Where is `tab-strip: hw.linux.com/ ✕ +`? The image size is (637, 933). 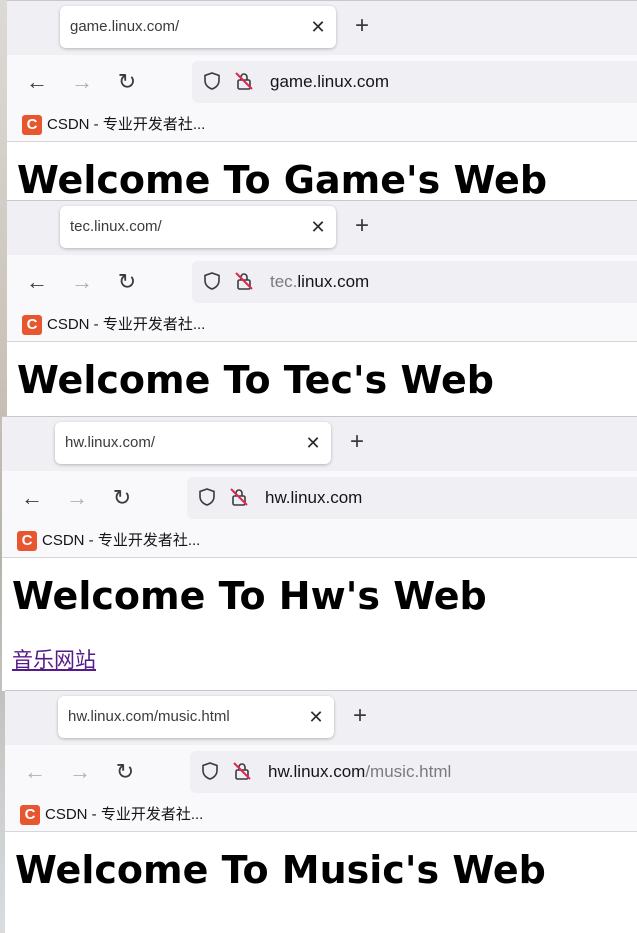
tab-strip: hw.linux.com/ ✕ + is located at coordinates (319, 444).